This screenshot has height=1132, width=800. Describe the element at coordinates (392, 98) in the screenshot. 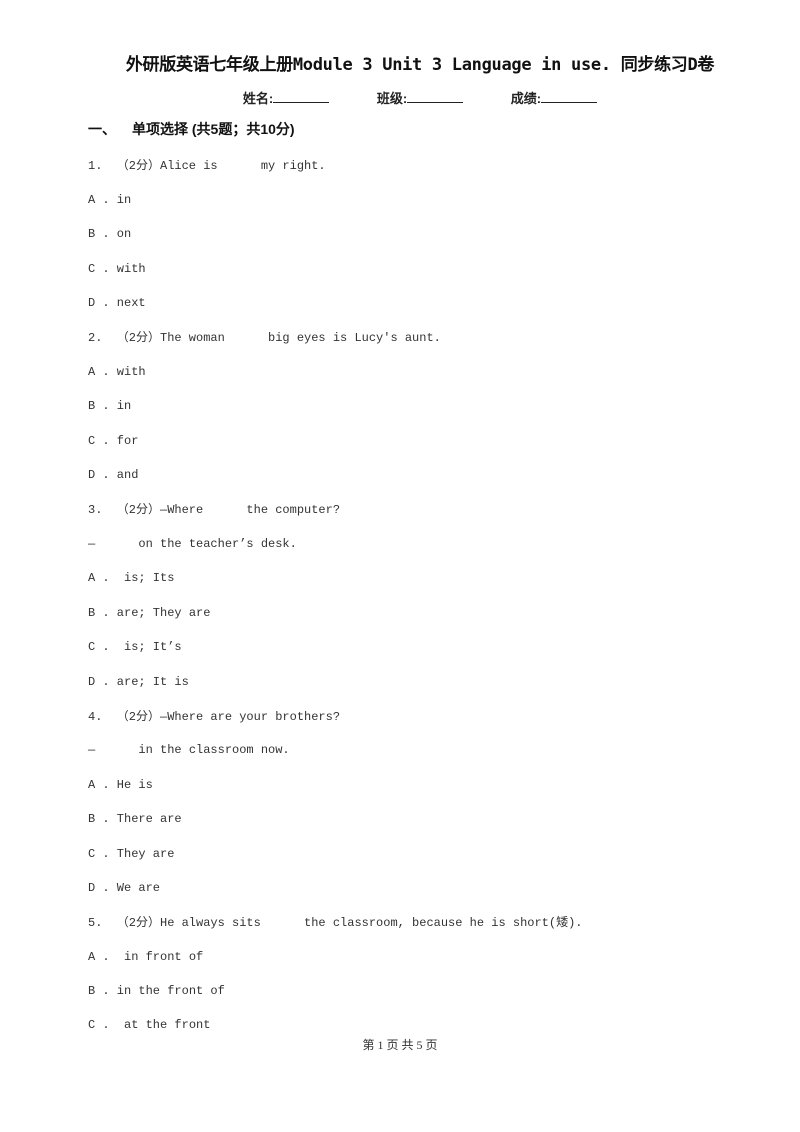

I see `class-label: 班级:` at that location.